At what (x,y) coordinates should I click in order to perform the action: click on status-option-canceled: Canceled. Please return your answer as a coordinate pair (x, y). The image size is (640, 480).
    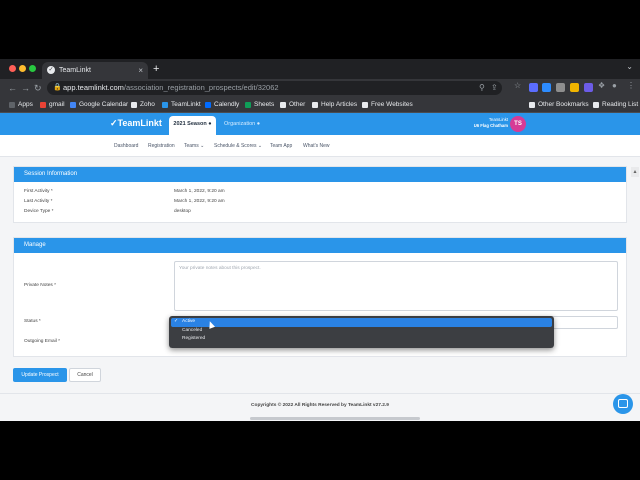
    Looking at the image, I should click on (361, 331).